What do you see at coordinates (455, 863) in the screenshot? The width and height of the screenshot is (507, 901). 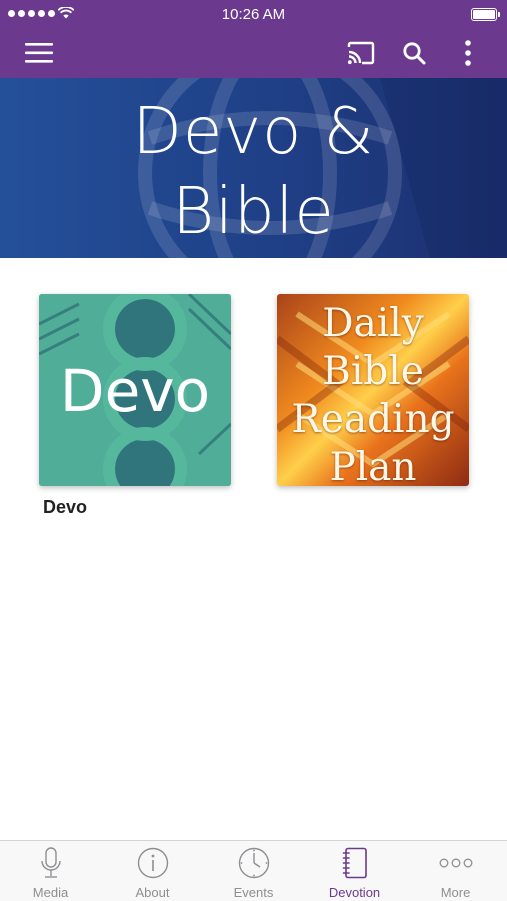 I see `more-dots-icon` at bounding box center [455, 863].